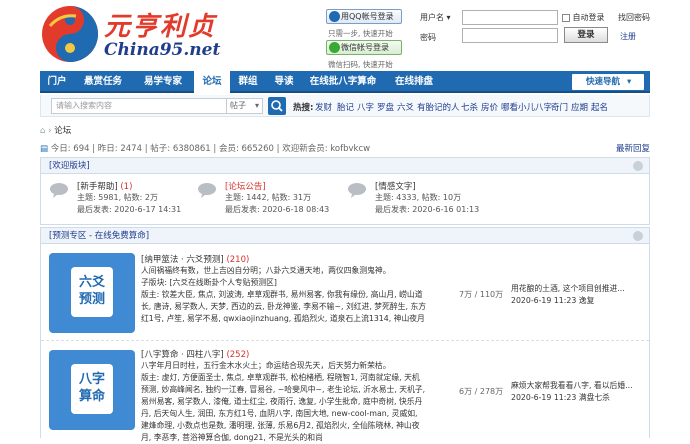  Describe the element at coordinates (238, 260) in the screenshot. I see `new-count: (210)` at that location.